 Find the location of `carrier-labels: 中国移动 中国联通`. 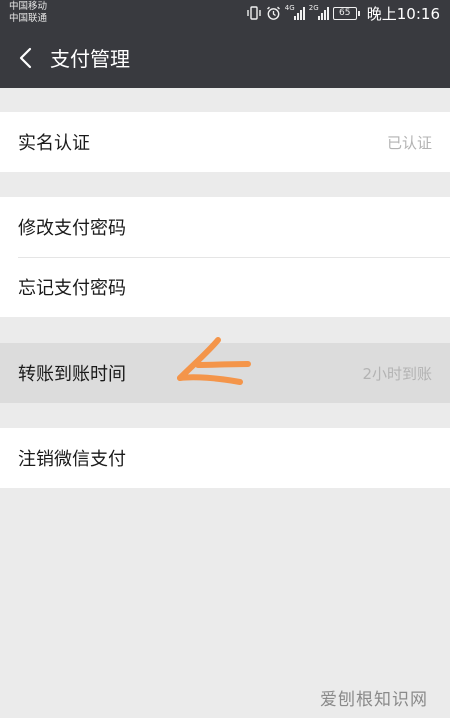

carrier-labels: 中国移动 中国联通 is located at coordinates (28, 13).